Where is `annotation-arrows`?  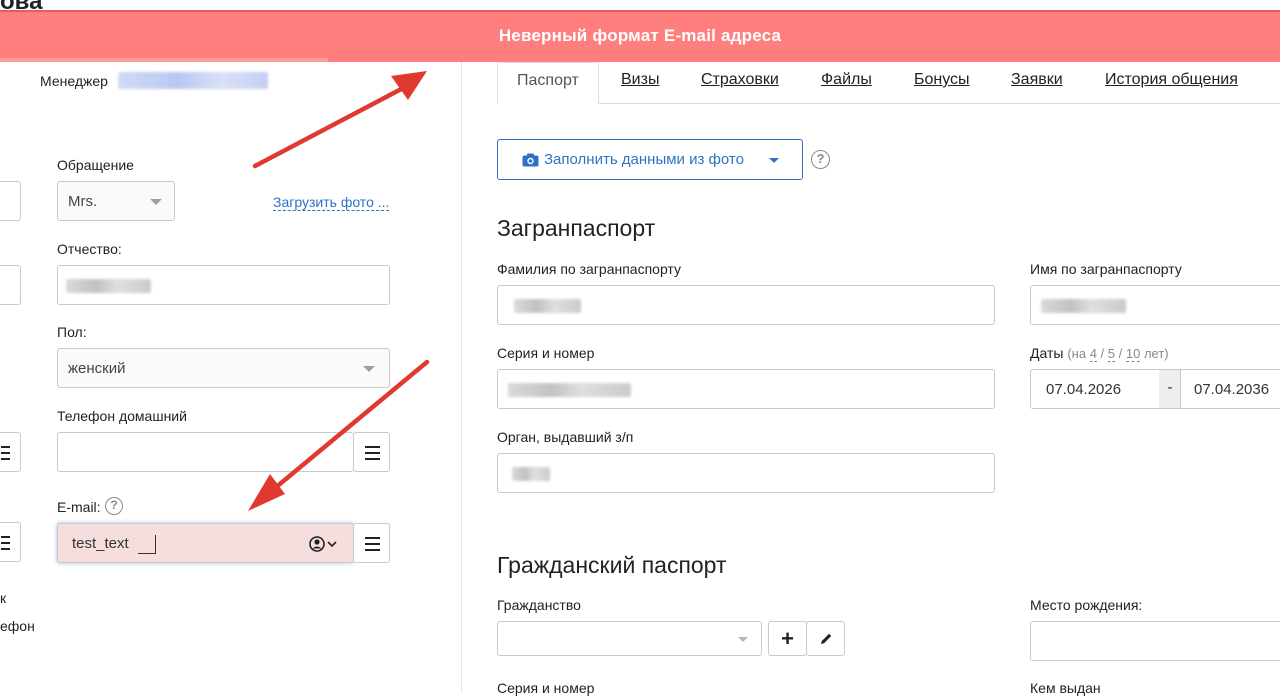 annotation-arrows is located at coordinates (339, 291).